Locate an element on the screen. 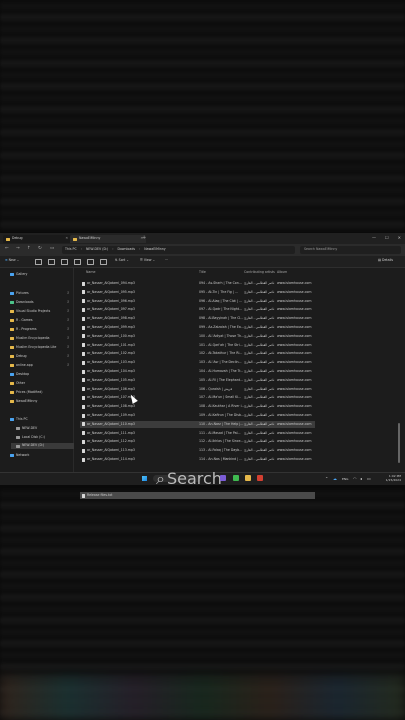  sidebar-item-debug: Debug ⊼ is located at coordinates (39, 356).